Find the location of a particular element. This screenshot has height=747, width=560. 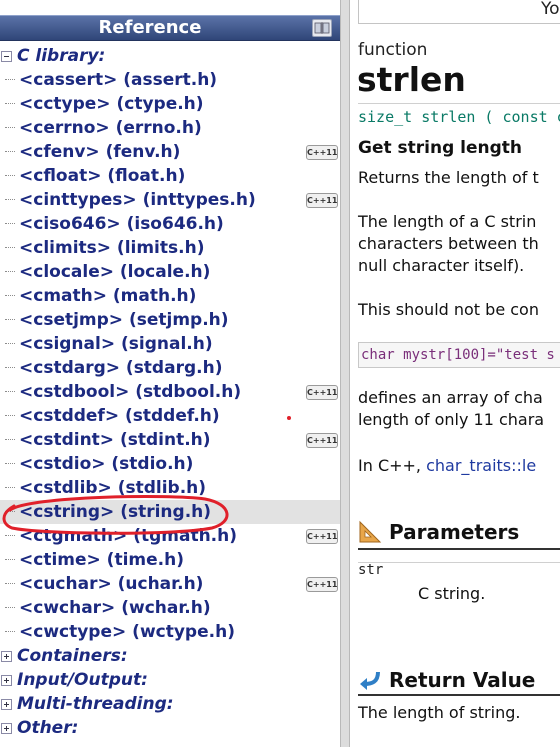

tree-item: <cfenv> (fenv.h) C++11 is located at coordinates (170, 152).